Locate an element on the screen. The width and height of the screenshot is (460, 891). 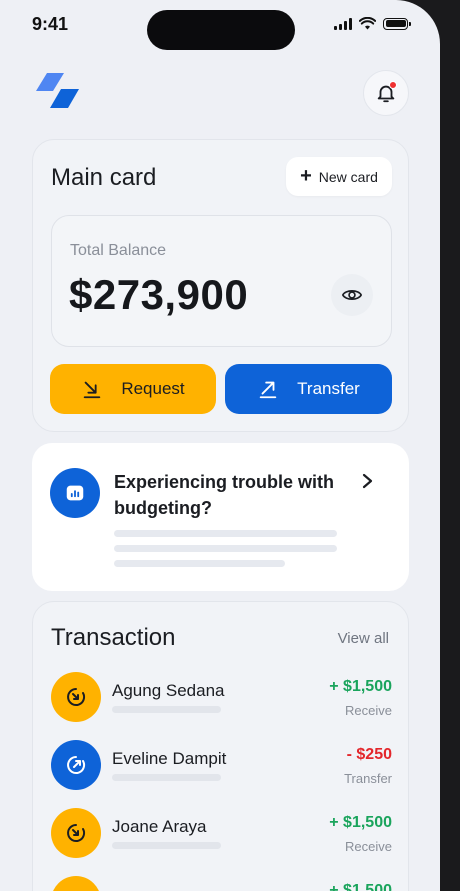
chart-icon is located at coordinates (75, 493).